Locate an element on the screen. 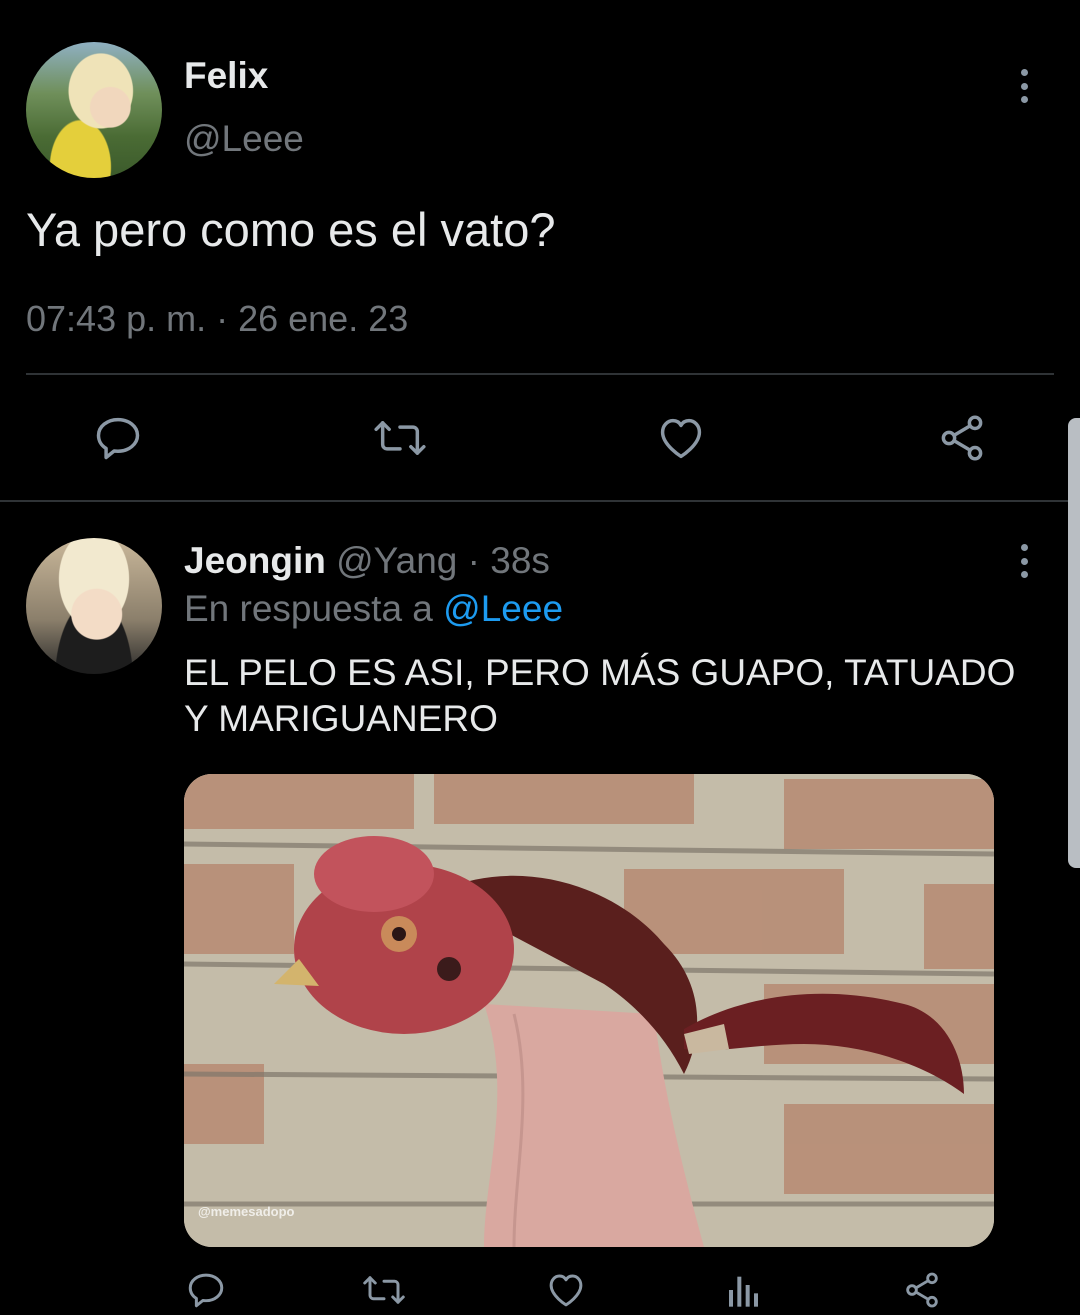  analytics-icon is located at coordinates (743, 1291).